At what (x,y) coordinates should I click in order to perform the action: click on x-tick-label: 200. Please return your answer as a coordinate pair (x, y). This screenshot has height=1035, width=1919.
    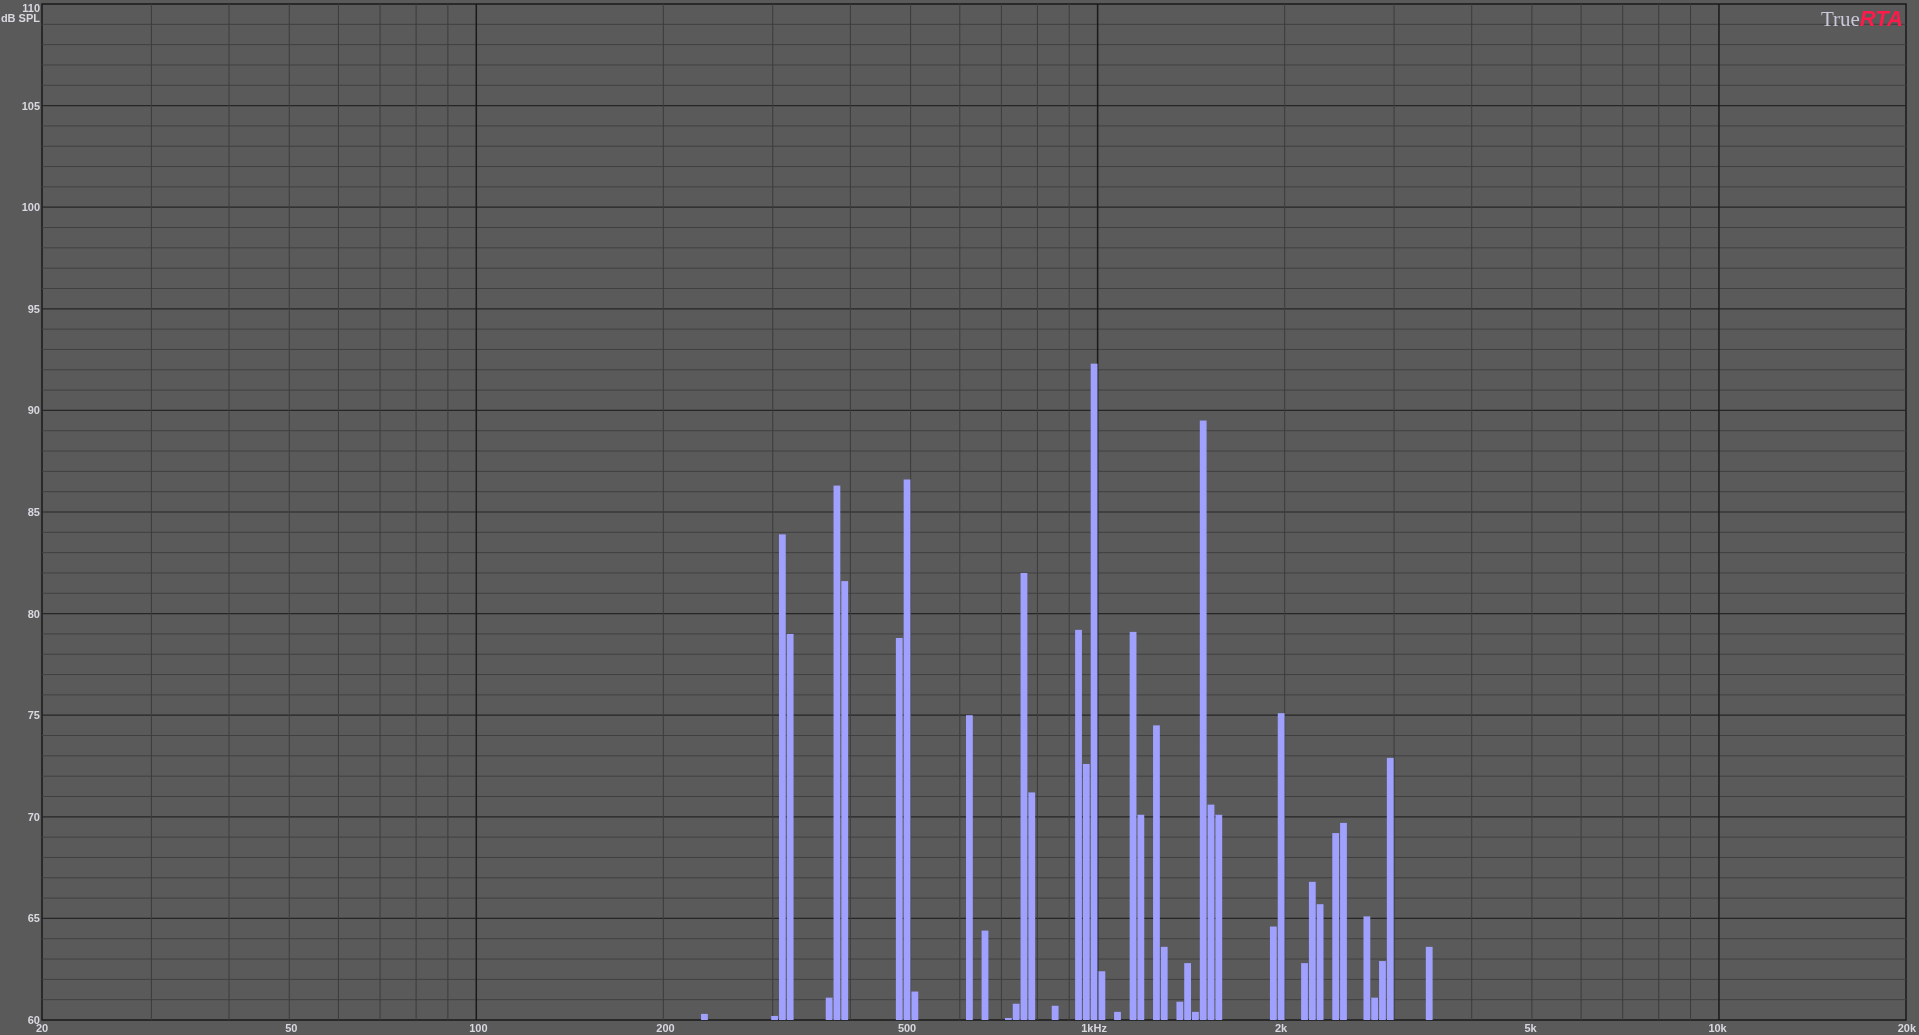
    Looking at the image, I should click on (665, 1028).